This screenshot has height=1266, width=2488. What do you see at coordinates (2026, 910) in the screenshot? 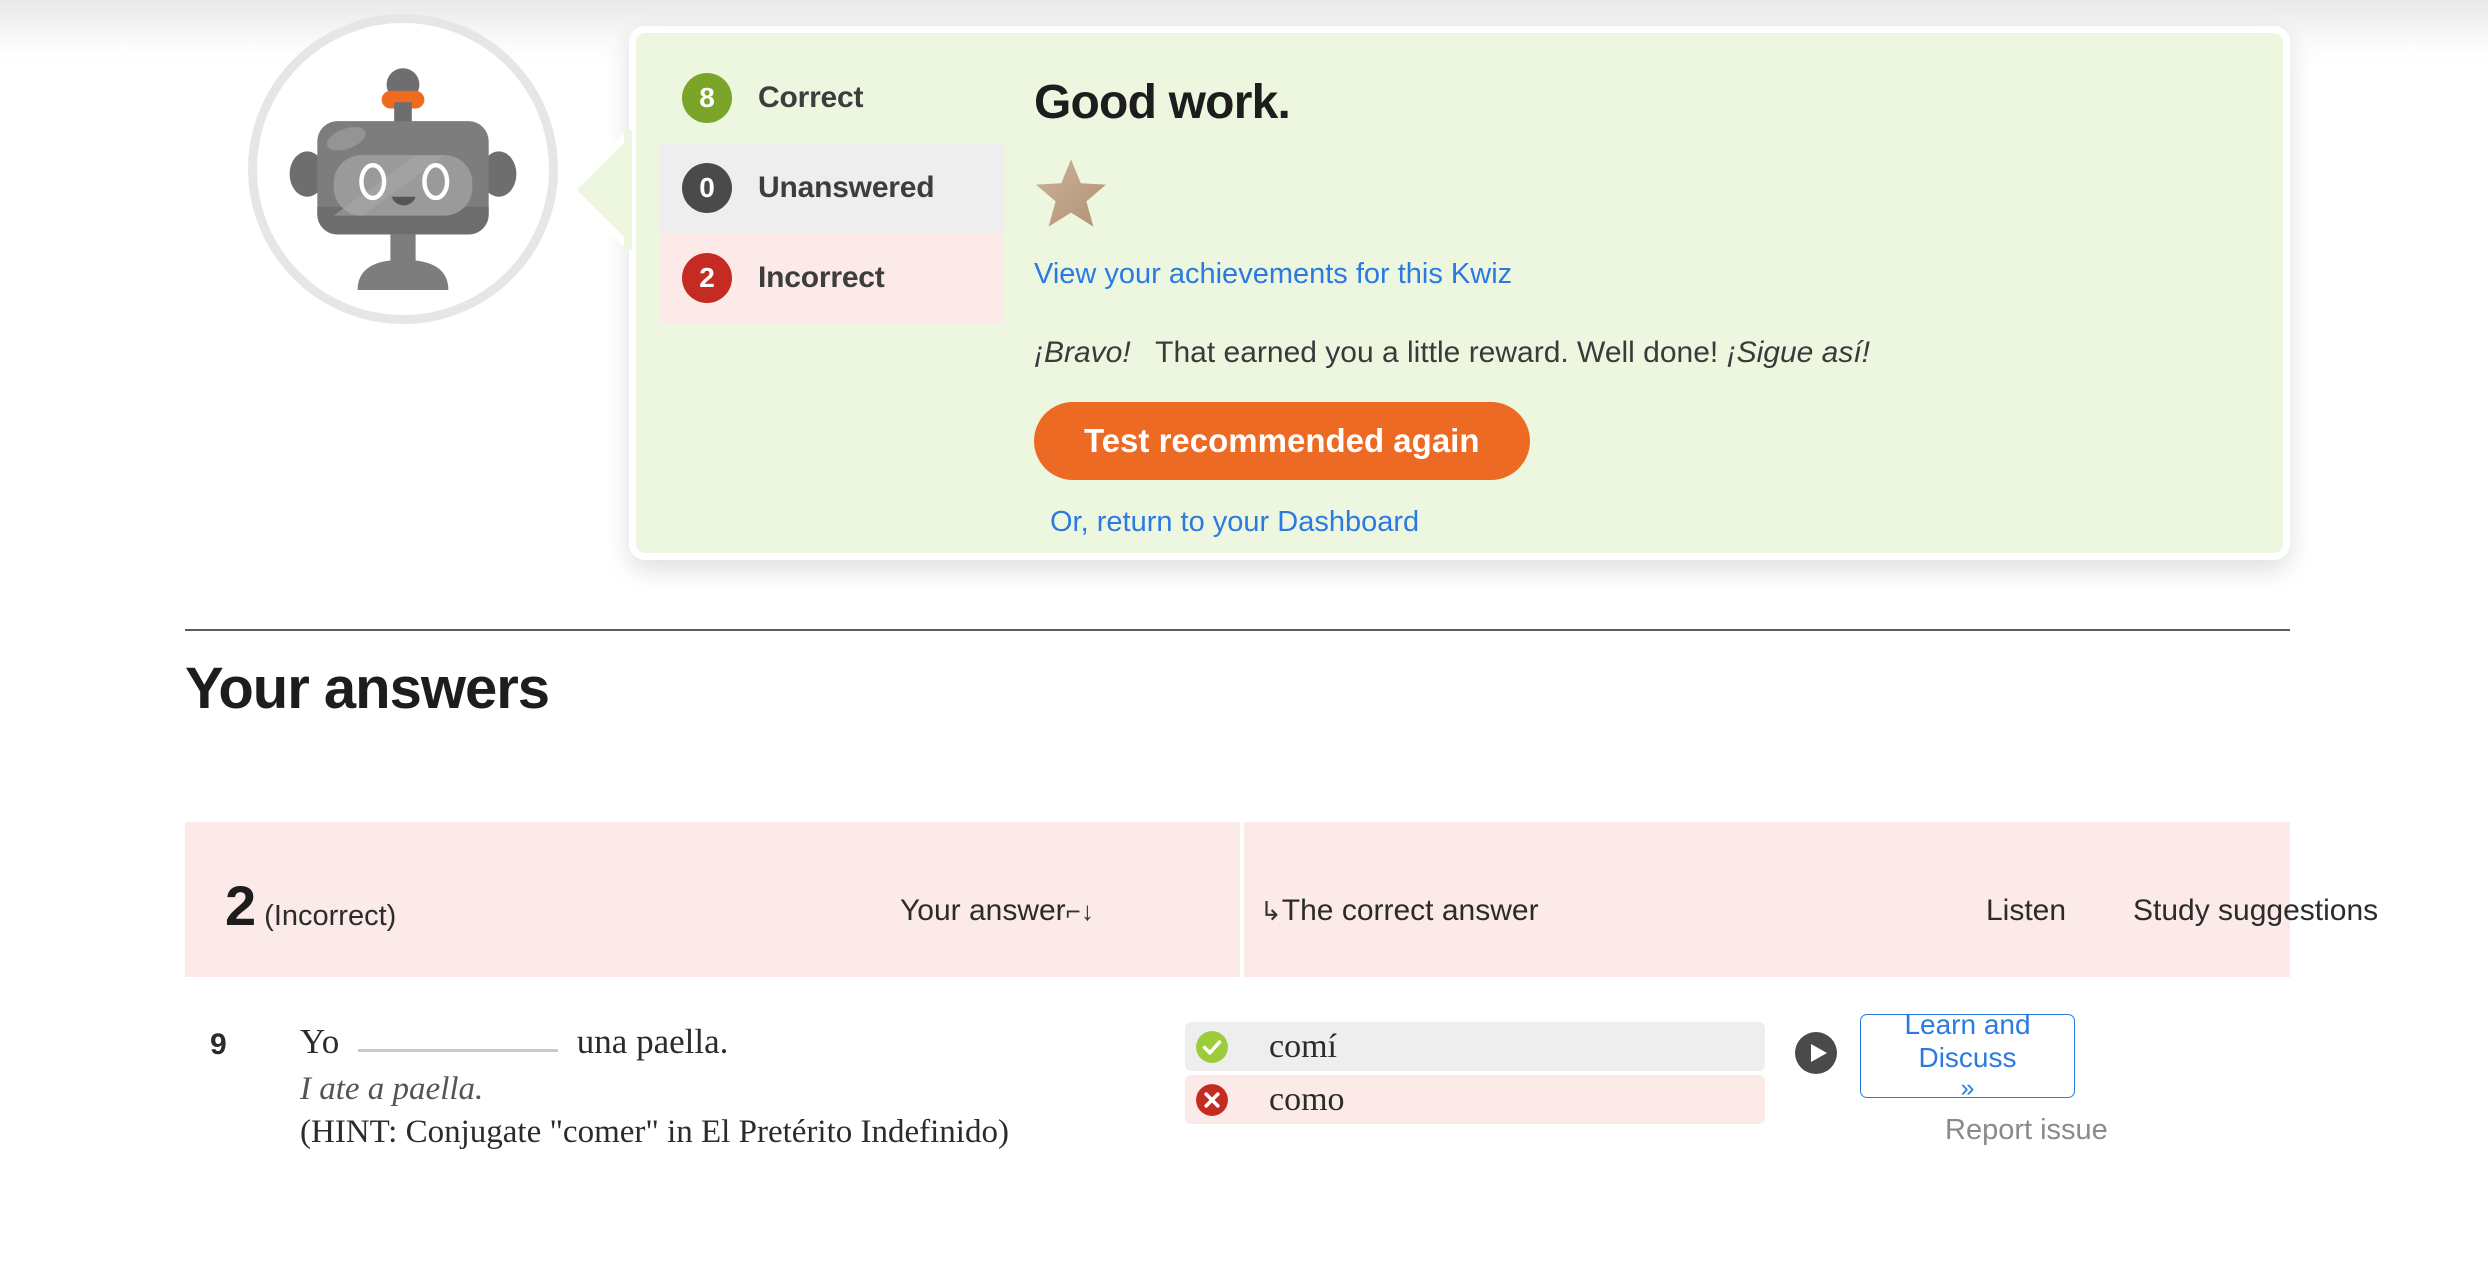
I see `column-header-listen: Listen` at bounding box center [2026, 910].